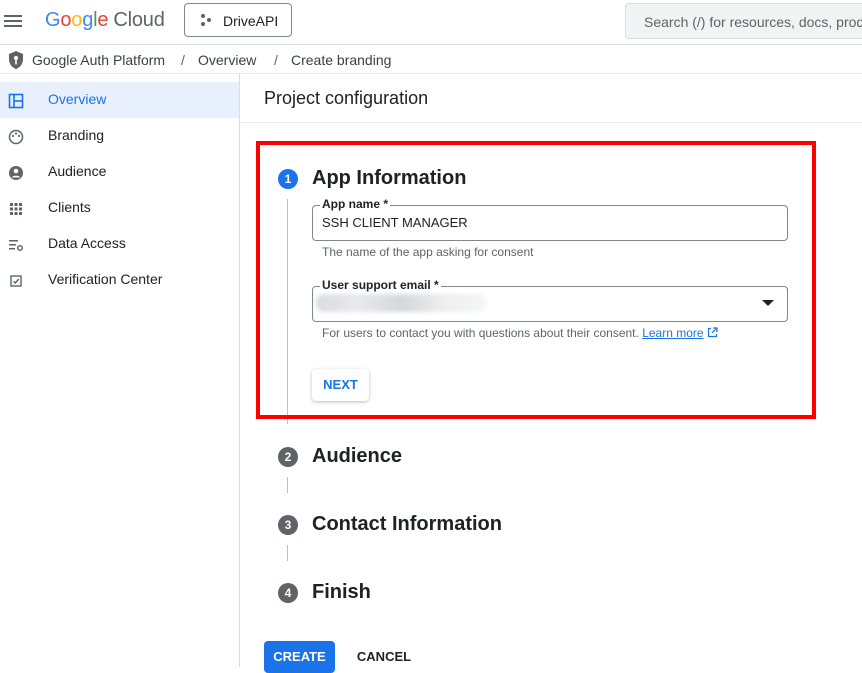  What do you see at coordinates (251, 21) in the screenshot?
I see `project-name: DriveAPI` at bounding box center [251, 21].